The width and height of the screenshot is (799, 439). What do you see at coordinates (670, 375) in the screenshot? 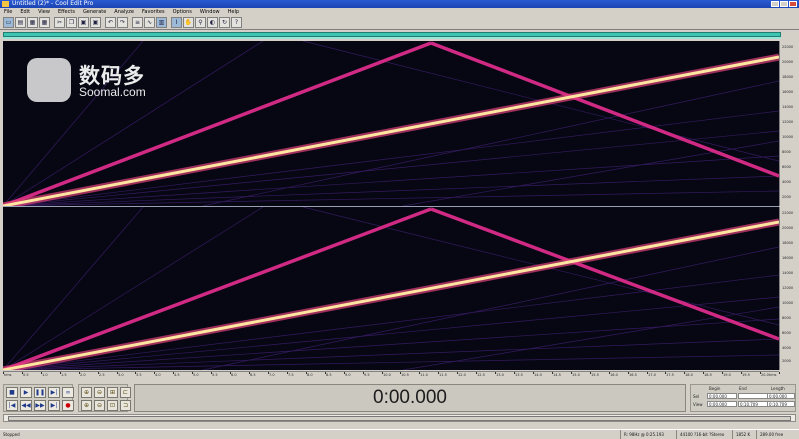
I see `time-tick-label: 17.5` at bounding box center [670, 375].